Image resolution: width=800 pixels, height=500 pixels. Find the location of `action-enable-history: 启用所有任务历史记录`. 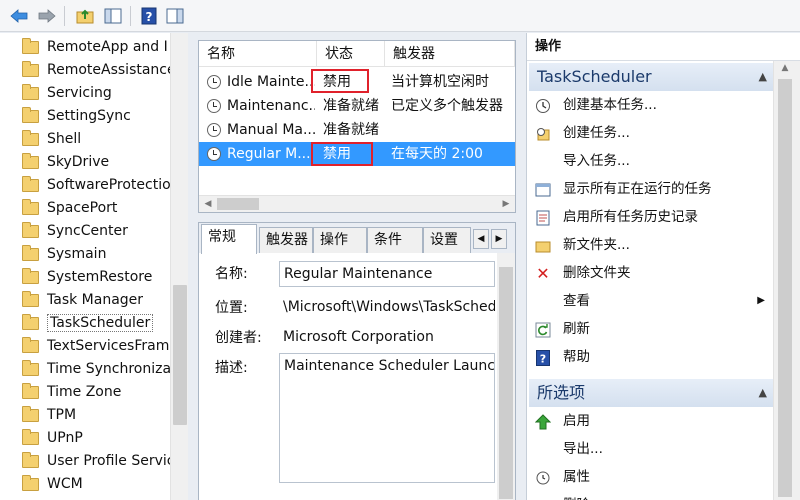

action-enable-history: 启用所有任务历史记录 is located at coordinates (650, 217).